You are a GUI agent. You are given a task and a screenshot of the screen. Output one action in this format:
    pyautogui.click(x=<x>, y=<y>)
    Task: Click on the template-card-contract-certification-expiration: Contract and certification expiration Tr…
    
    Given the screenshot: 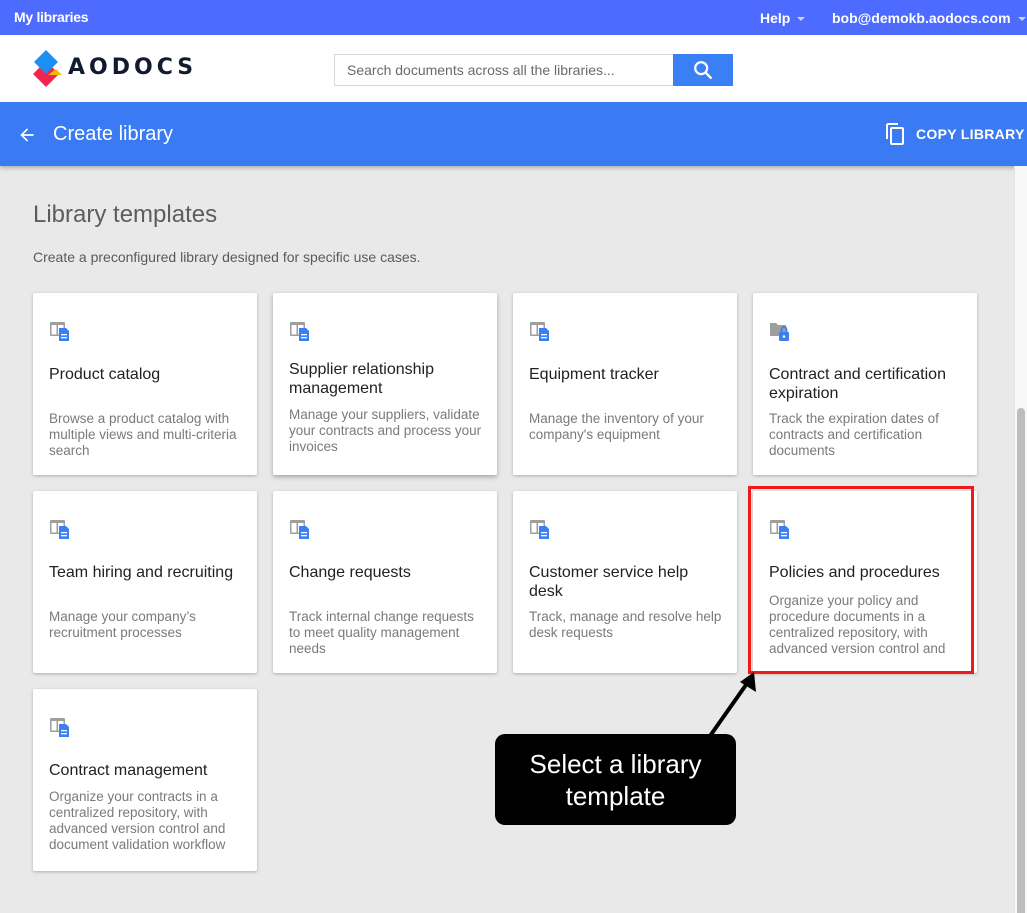 What is the action you would take?
    pyautogui.click(x=865, y=384)
    